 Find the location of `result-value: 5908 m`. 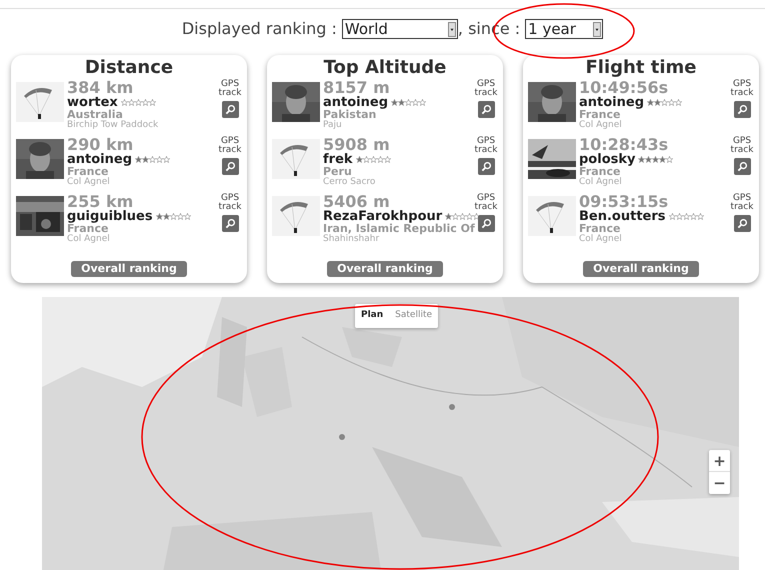

result-value: 5908 m is located at coordinates (357, 145).